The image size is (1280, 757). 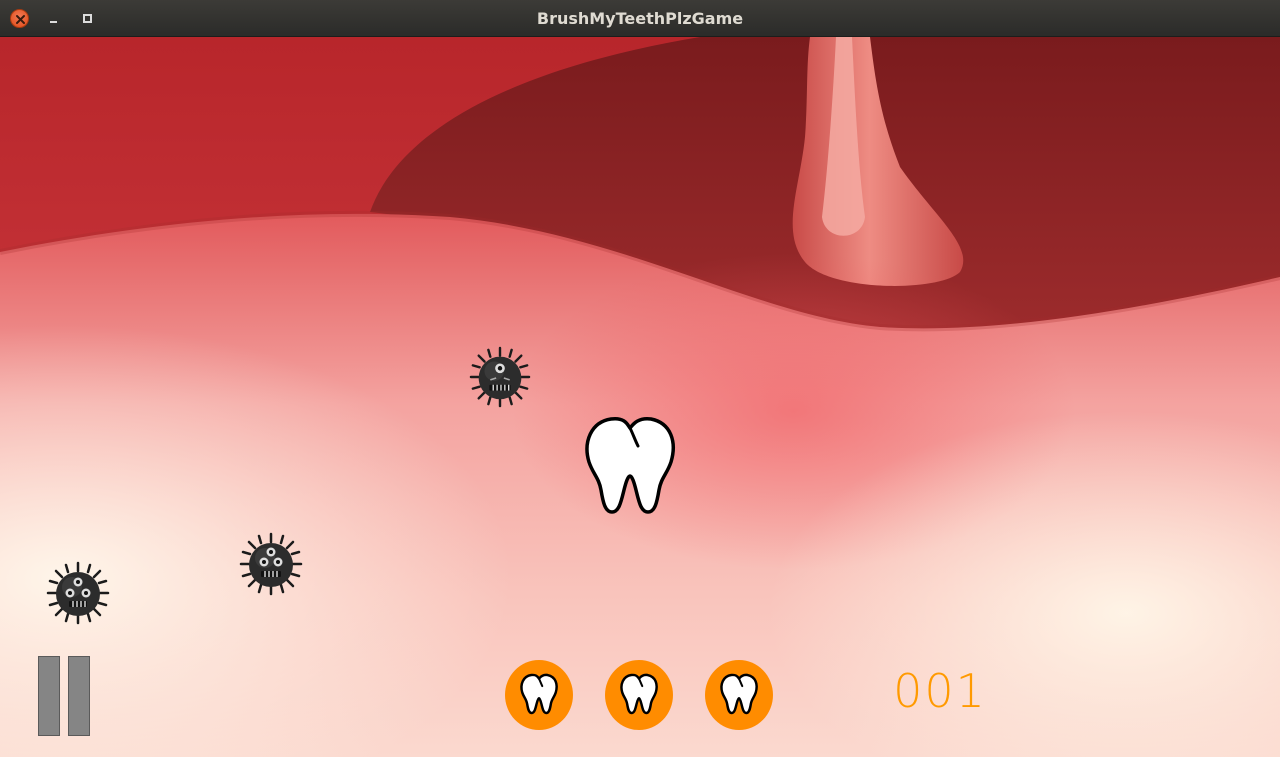 I want to click on pause-bar-right, so click(x=79, y=696).